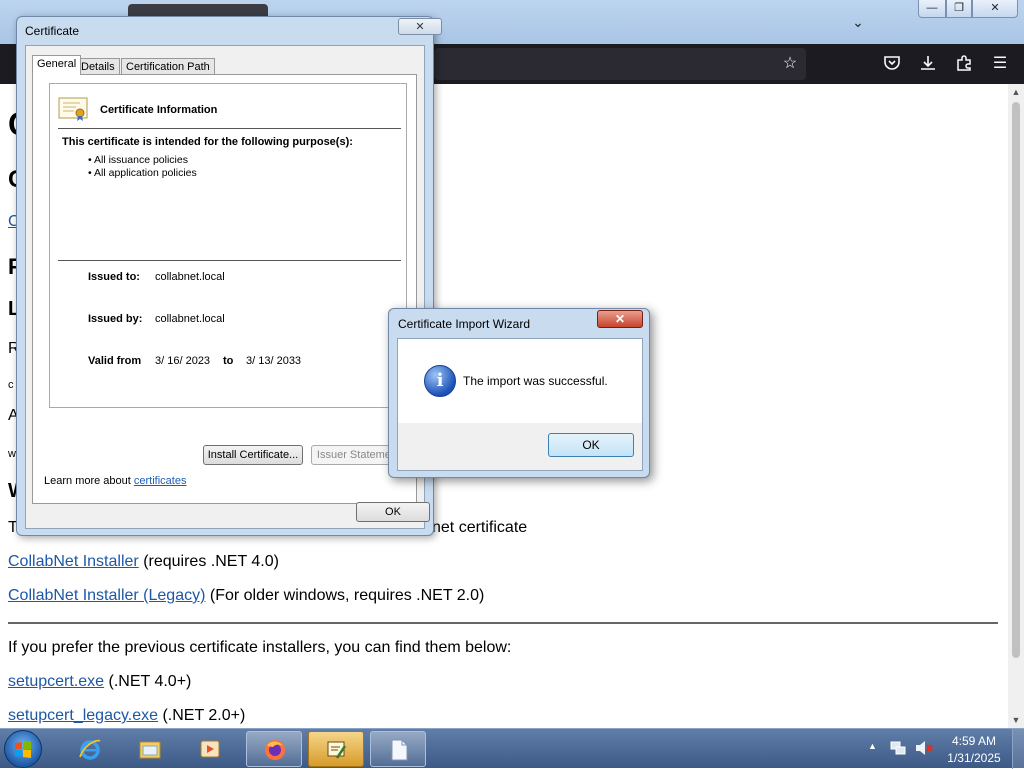 Image resolution: width=1024 pixels, height=769 pixels. I want to click on taskbar-firefox, so click(274, 749).